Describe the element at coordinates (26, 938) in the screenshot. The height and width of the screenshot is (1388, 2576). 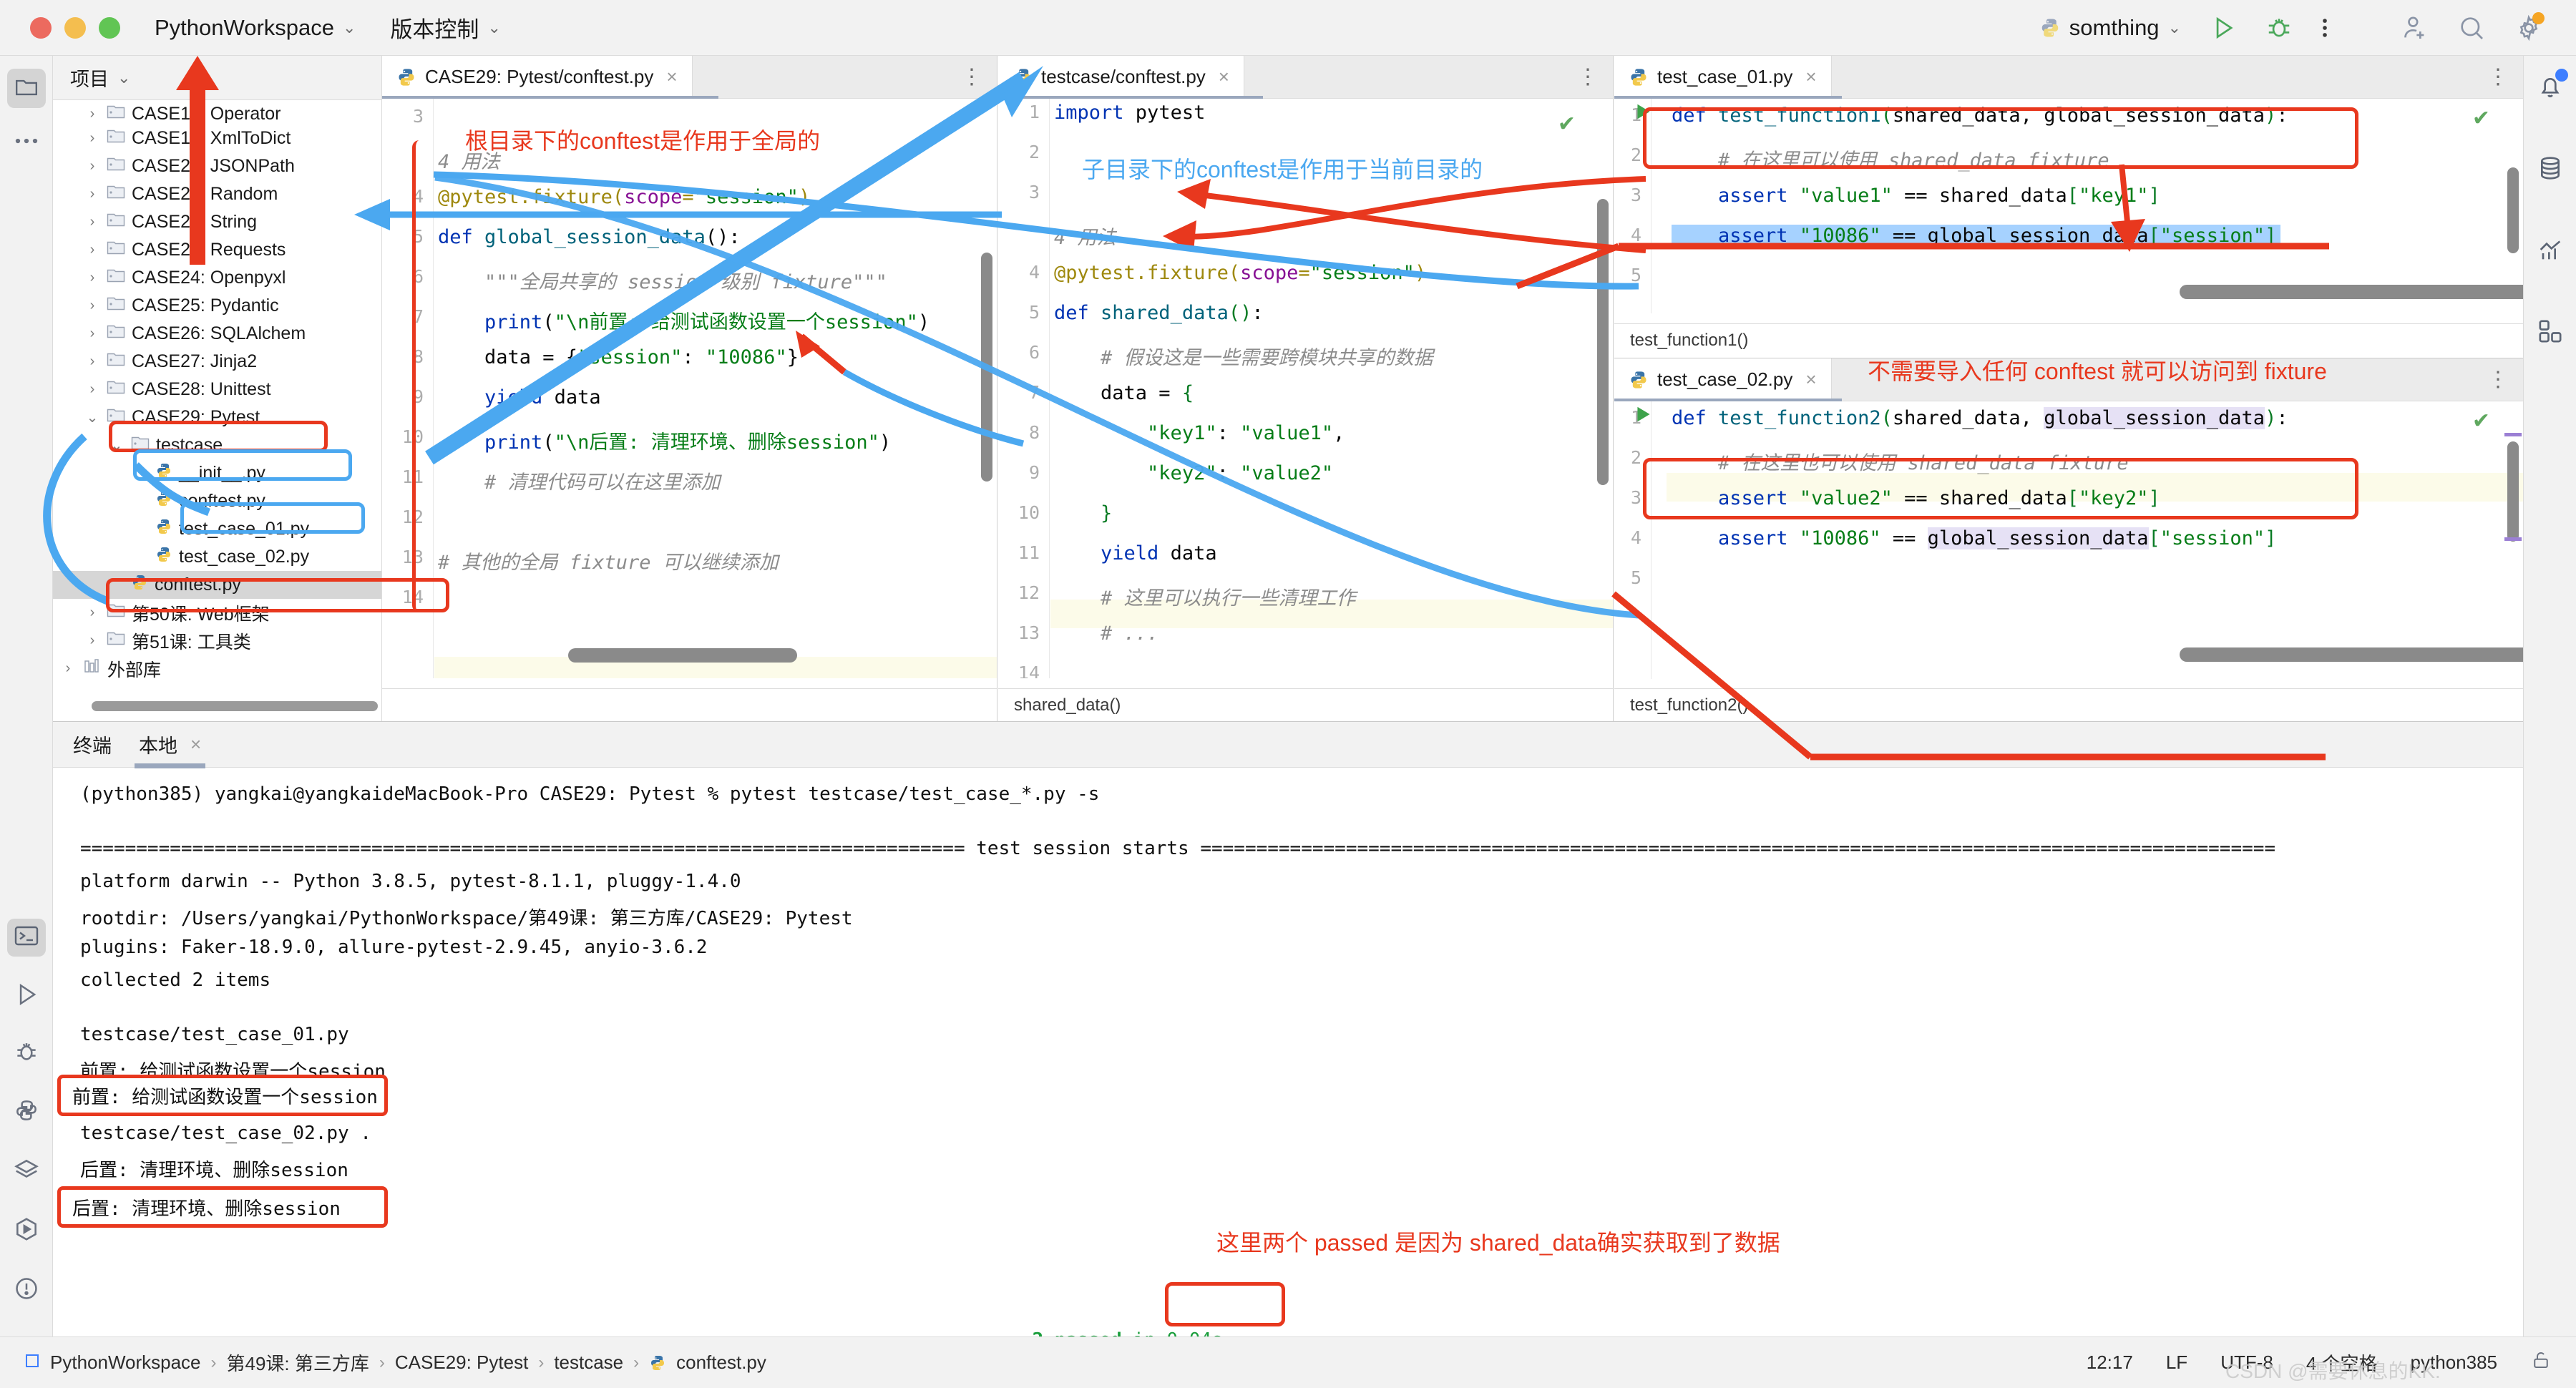
I see `terminal-tool-button` at that location.